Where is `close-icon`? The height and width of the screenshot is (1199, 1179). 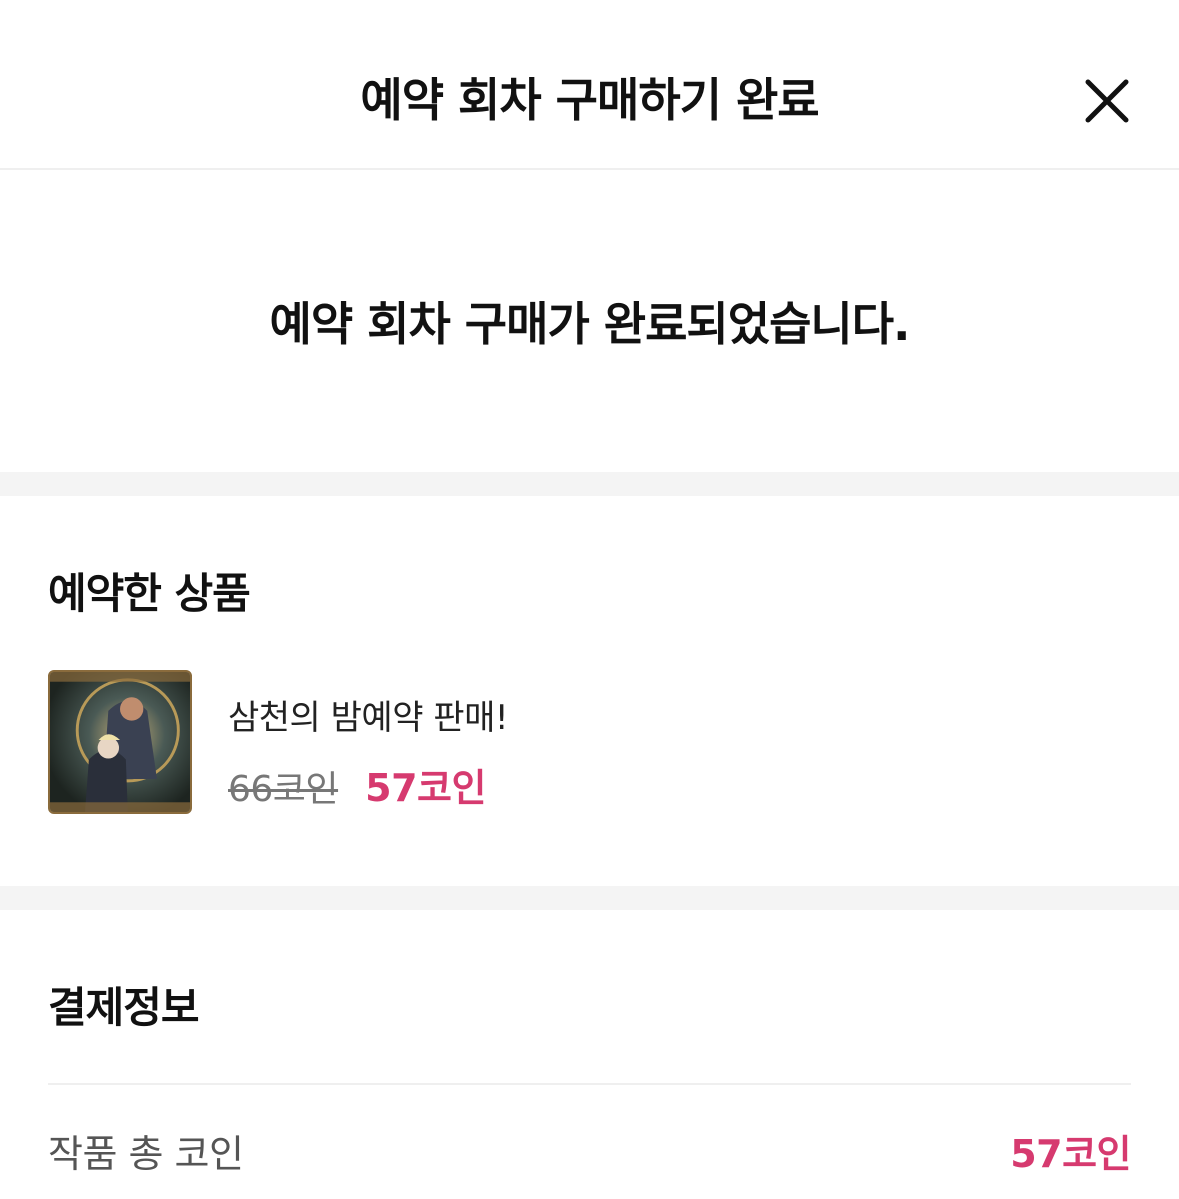
close-icon is located at coordinates (1107, 101).